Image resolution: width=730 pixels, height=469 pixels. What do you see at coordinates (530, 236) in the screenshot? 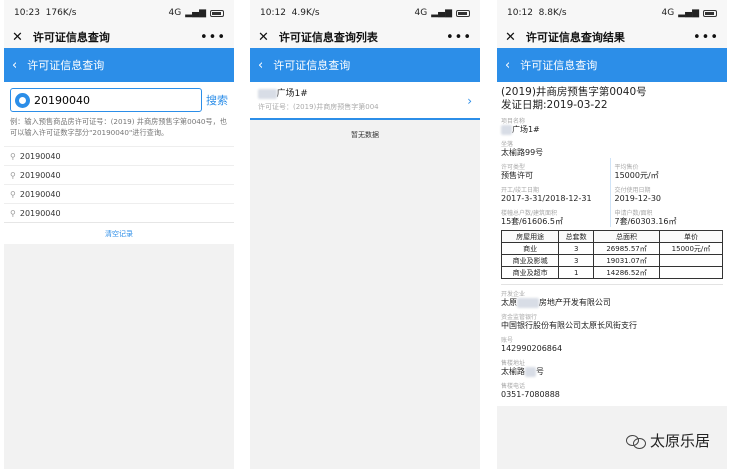
I see `table-header: 房屋用途` at bounding box center [530, 236].